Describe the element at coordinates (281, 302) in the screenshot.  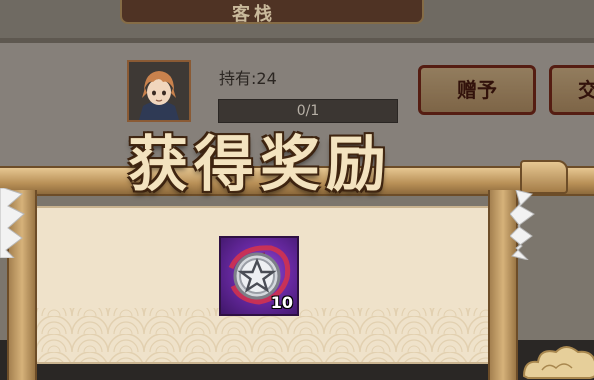
I see `reward-item-count: 10` at that location.